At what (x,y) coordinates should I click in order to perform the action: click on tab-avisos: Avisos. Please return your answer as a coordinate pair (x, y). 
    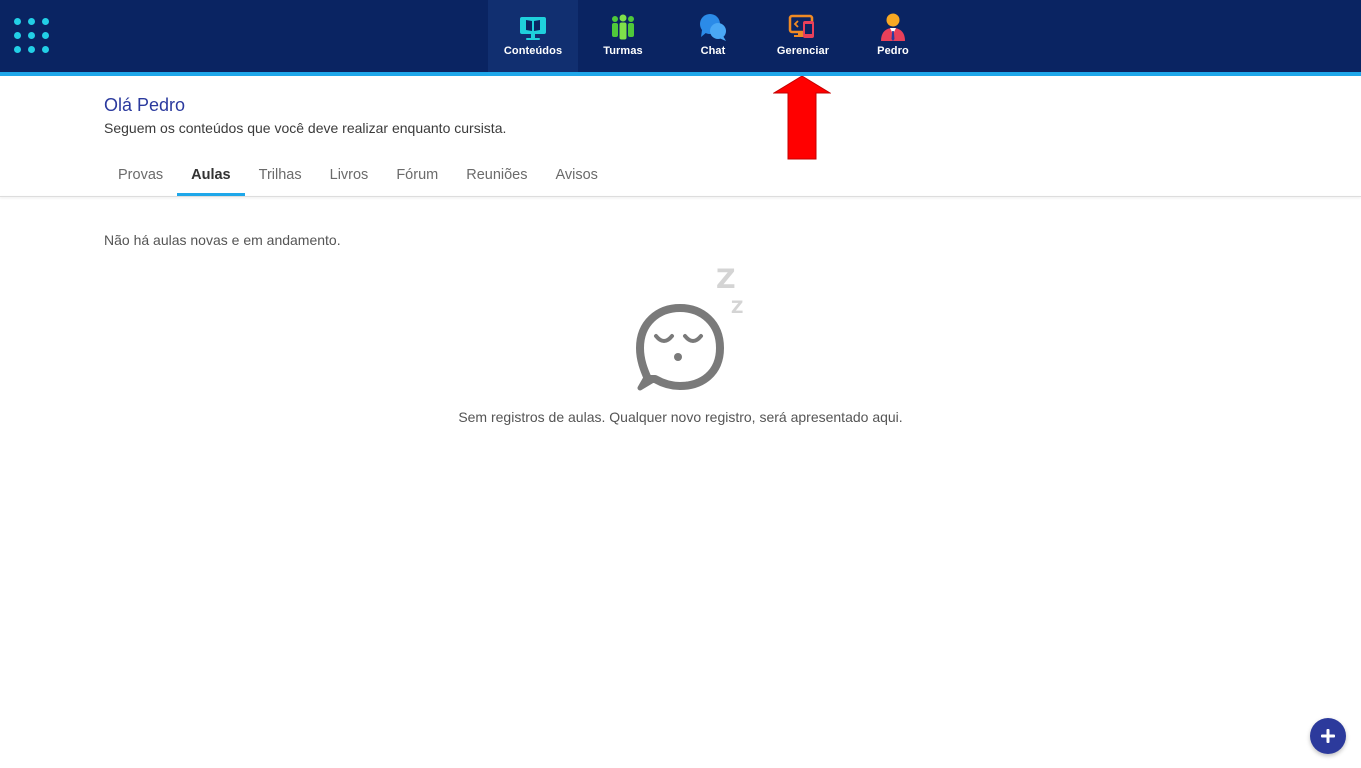
    Looking at the image, I should click on (576, 177).